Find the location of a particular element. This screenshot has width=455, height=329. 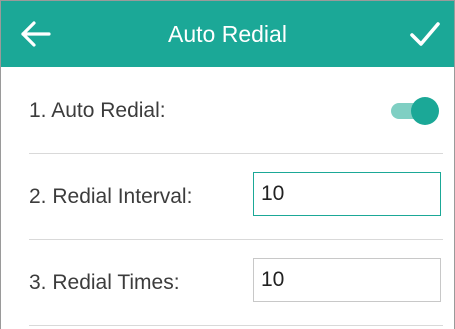

confirm-button is located at coordinates (425, 34).